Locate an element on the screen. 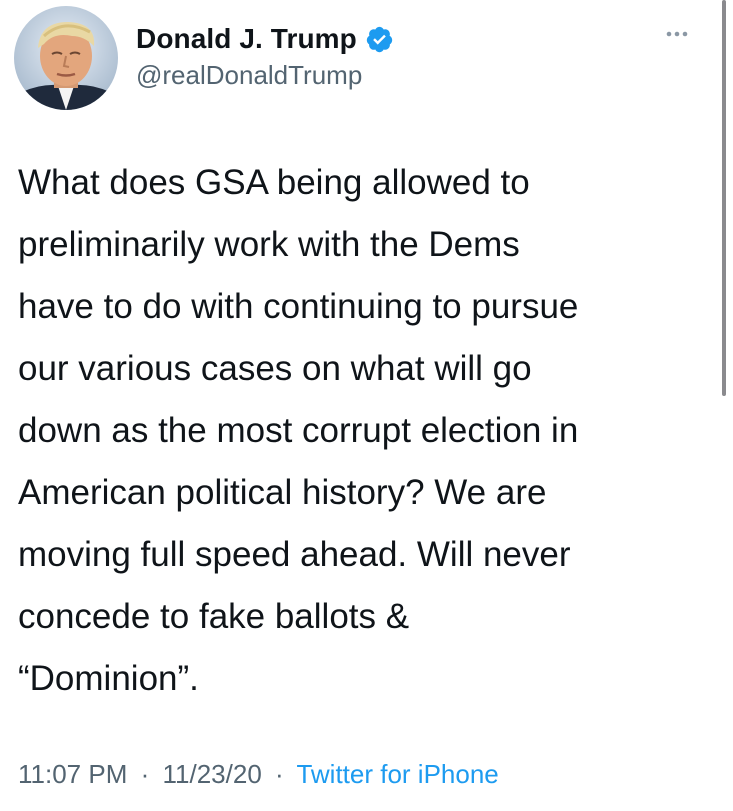 The image size is (733, 811). display-name: Donald J. Trump is located at coordinates (246, 39).